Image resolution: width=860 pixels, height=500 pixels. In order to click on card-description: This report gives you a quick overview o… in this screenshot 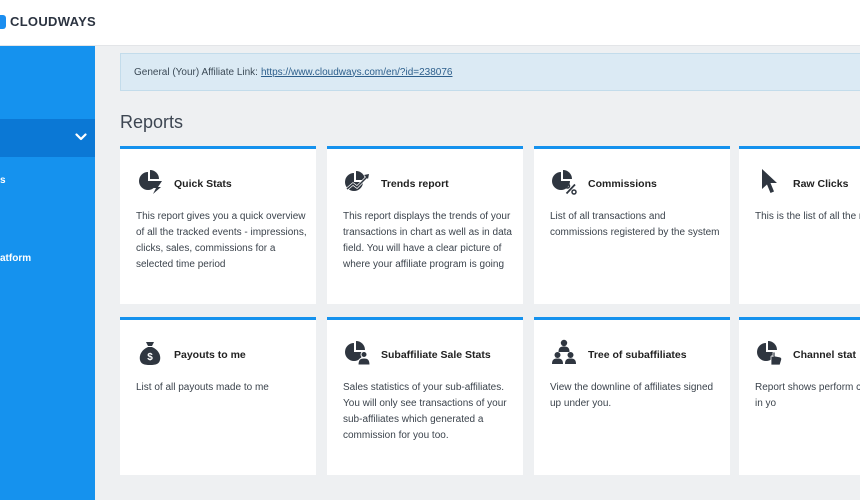, I will do `click(221, 240)`.